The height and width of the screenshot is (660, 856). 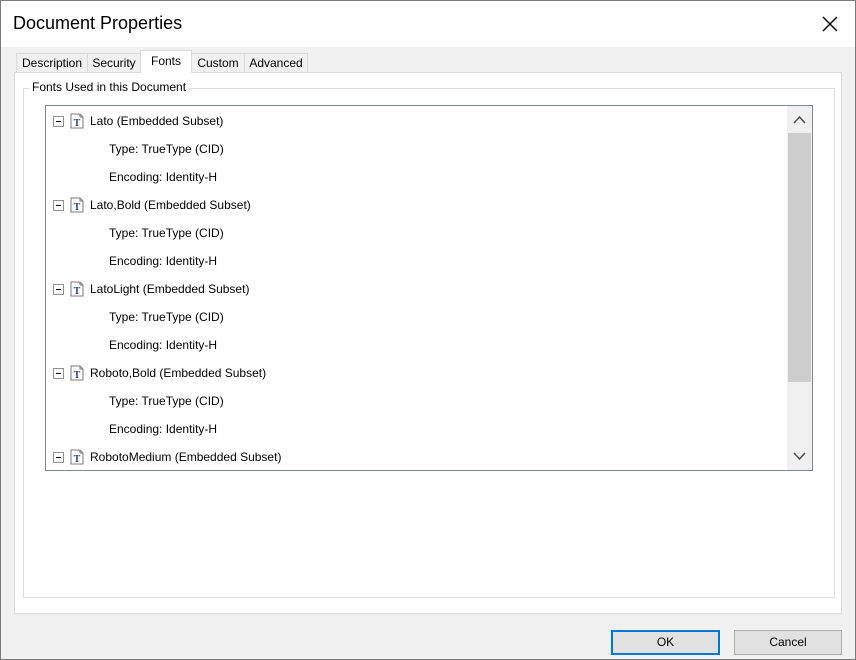 I want to click on font-name: RobotoMedium (Embedded Subset), so click(x=186, y=457).